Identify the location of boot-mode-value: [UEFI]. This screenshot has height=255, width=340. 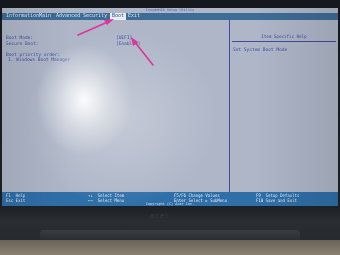
(124, 38).